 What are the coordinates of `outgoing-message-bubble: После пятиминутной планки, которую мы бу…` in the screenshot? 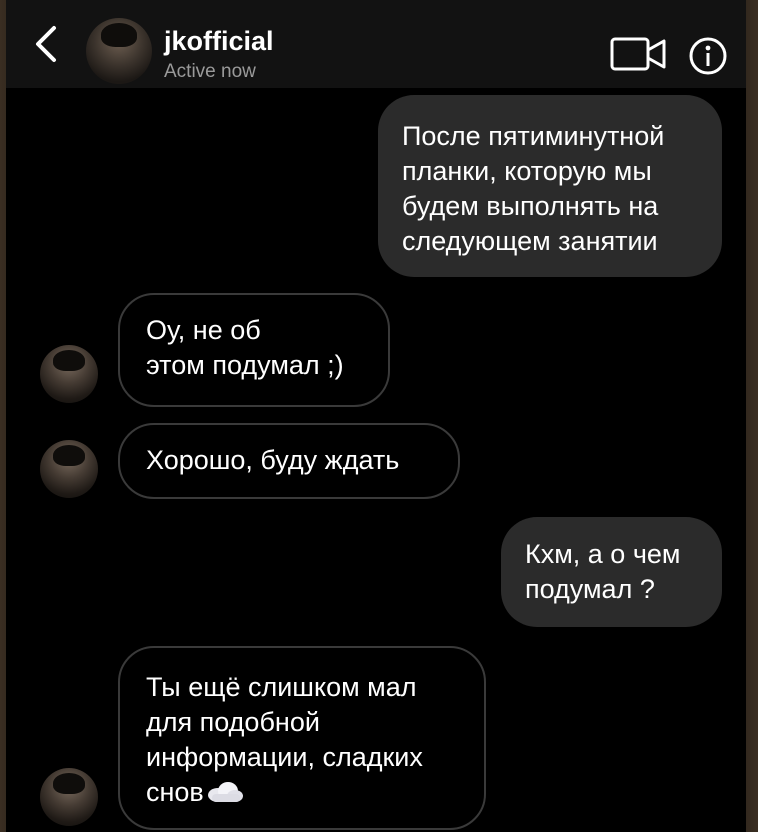 It's located at (550, 186).